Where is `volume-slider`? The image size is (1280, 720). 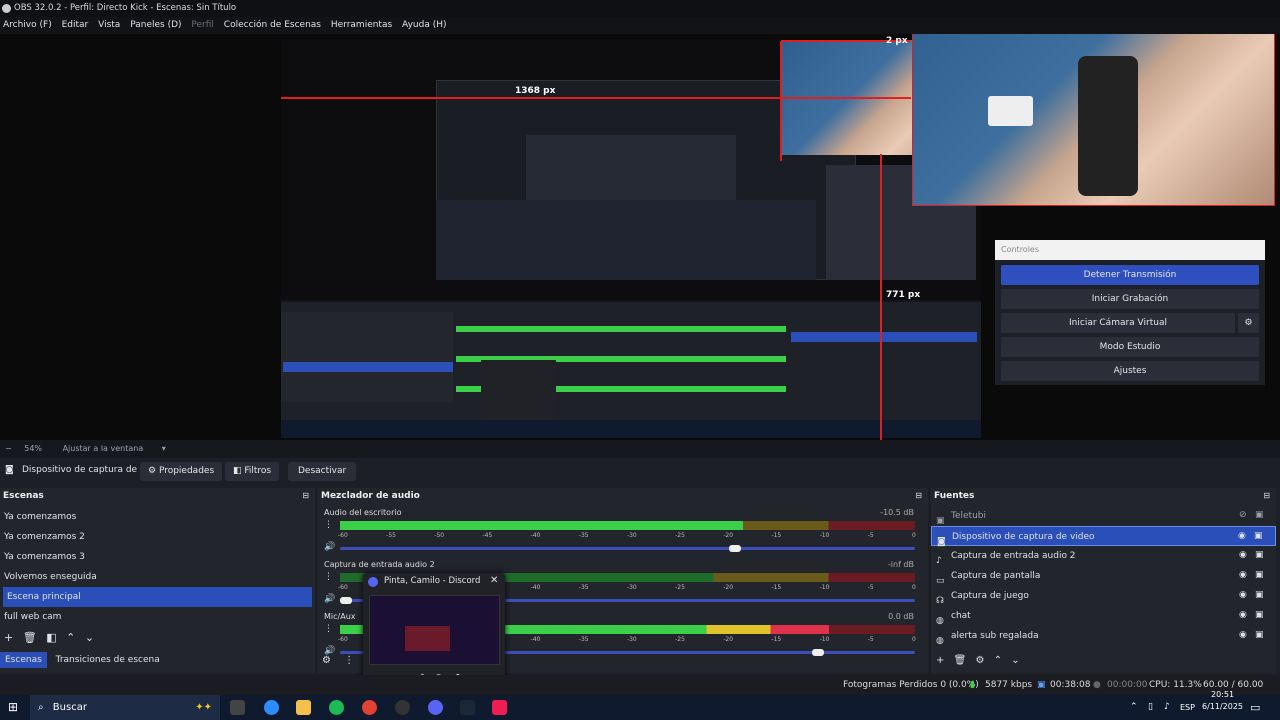 volume-slider is located at coordinates (627, 548).